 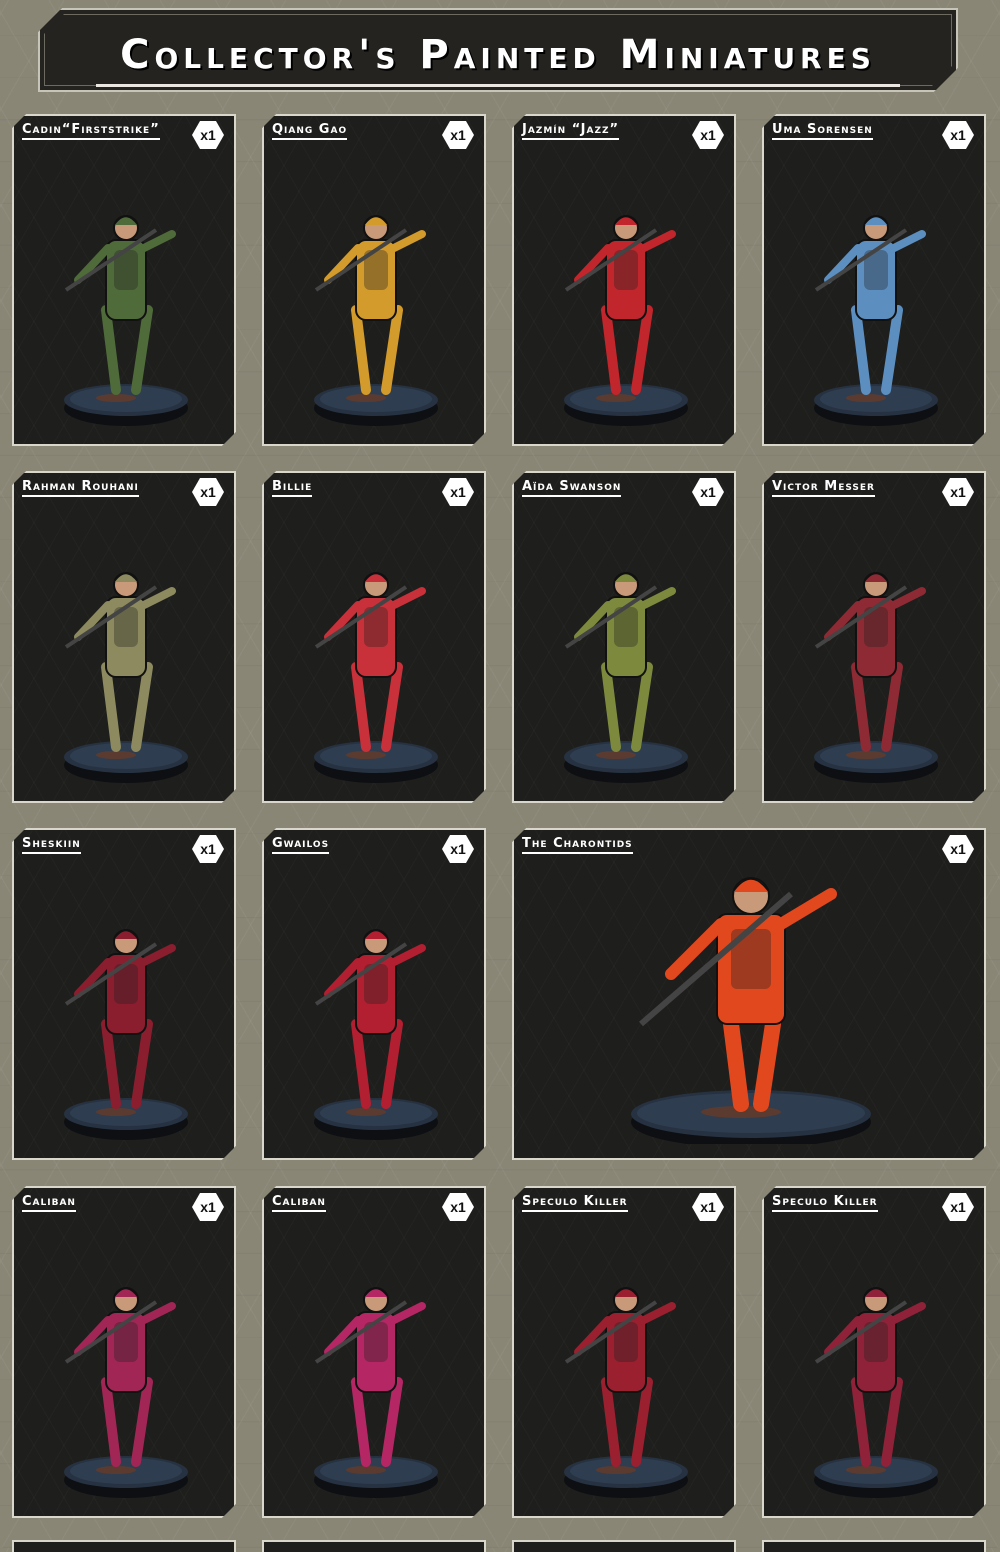 What do you see at coordinates (309, 131) in the screenshot?
I see `miniature-name: Qiang Gao` at bounding box center [309, 131].